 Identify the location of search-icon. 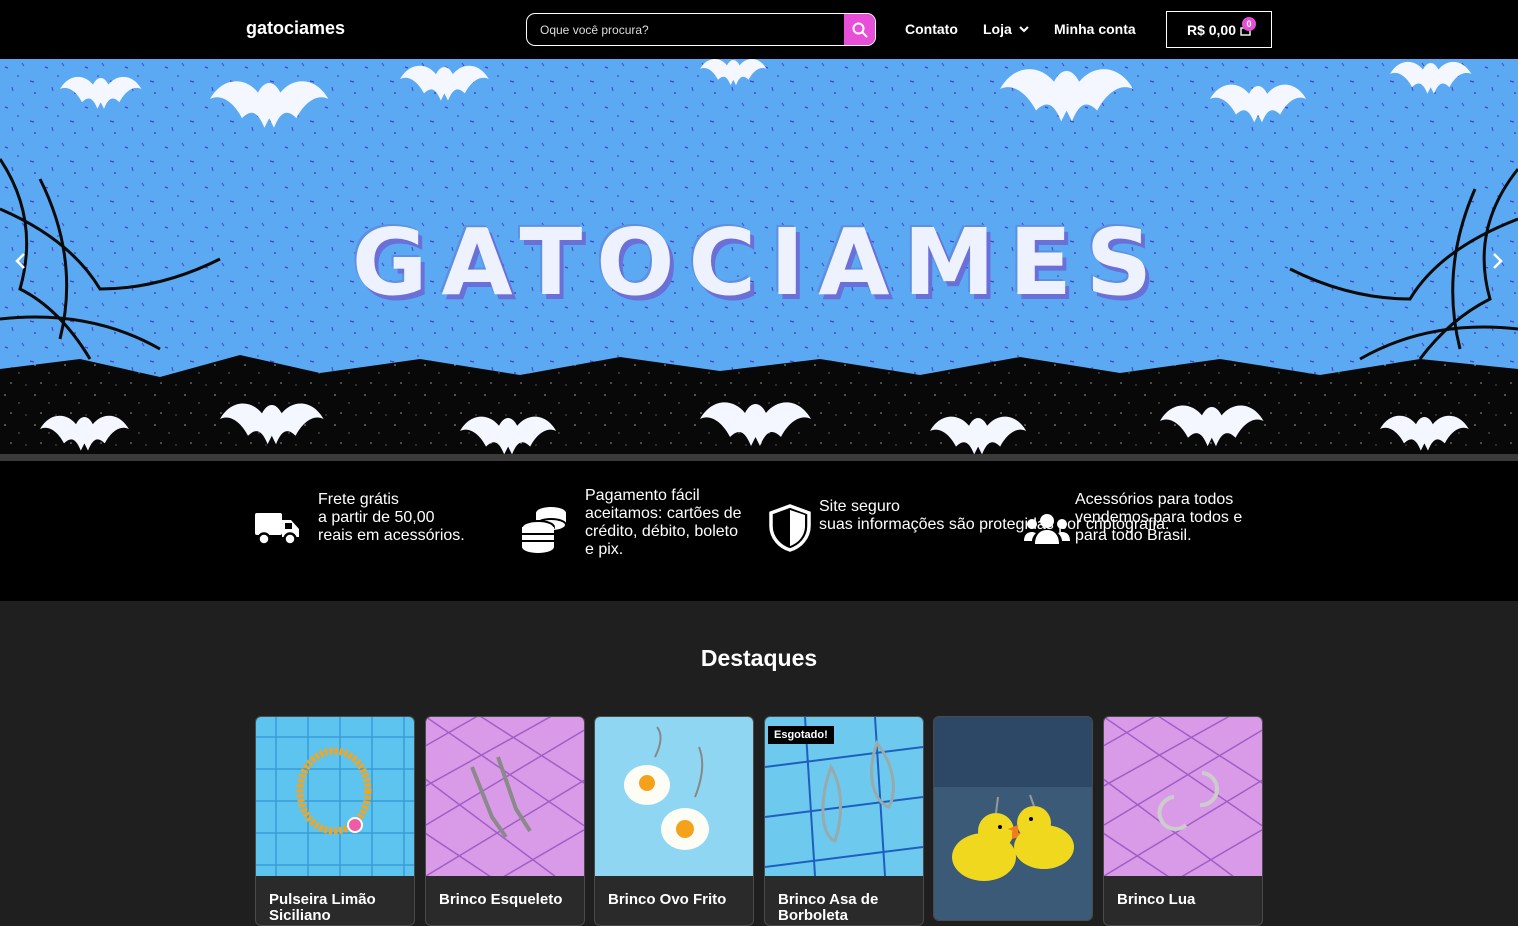
(859, 29).